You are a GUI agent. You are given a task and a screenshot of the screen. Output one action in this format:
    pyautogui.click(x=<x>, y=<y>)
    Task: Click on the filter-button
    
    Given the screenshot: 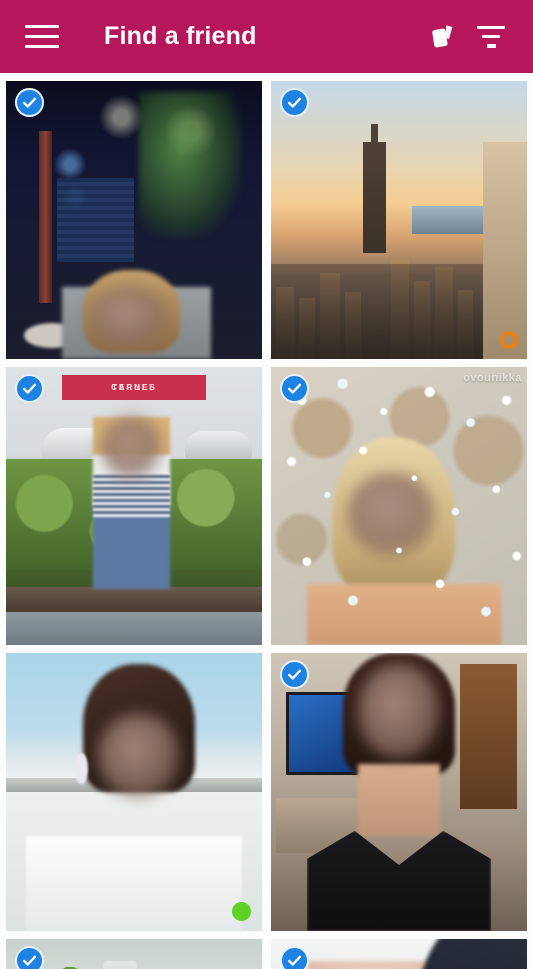 What is the action you would take?
    pyautogui.click(x=491, y=37)
    